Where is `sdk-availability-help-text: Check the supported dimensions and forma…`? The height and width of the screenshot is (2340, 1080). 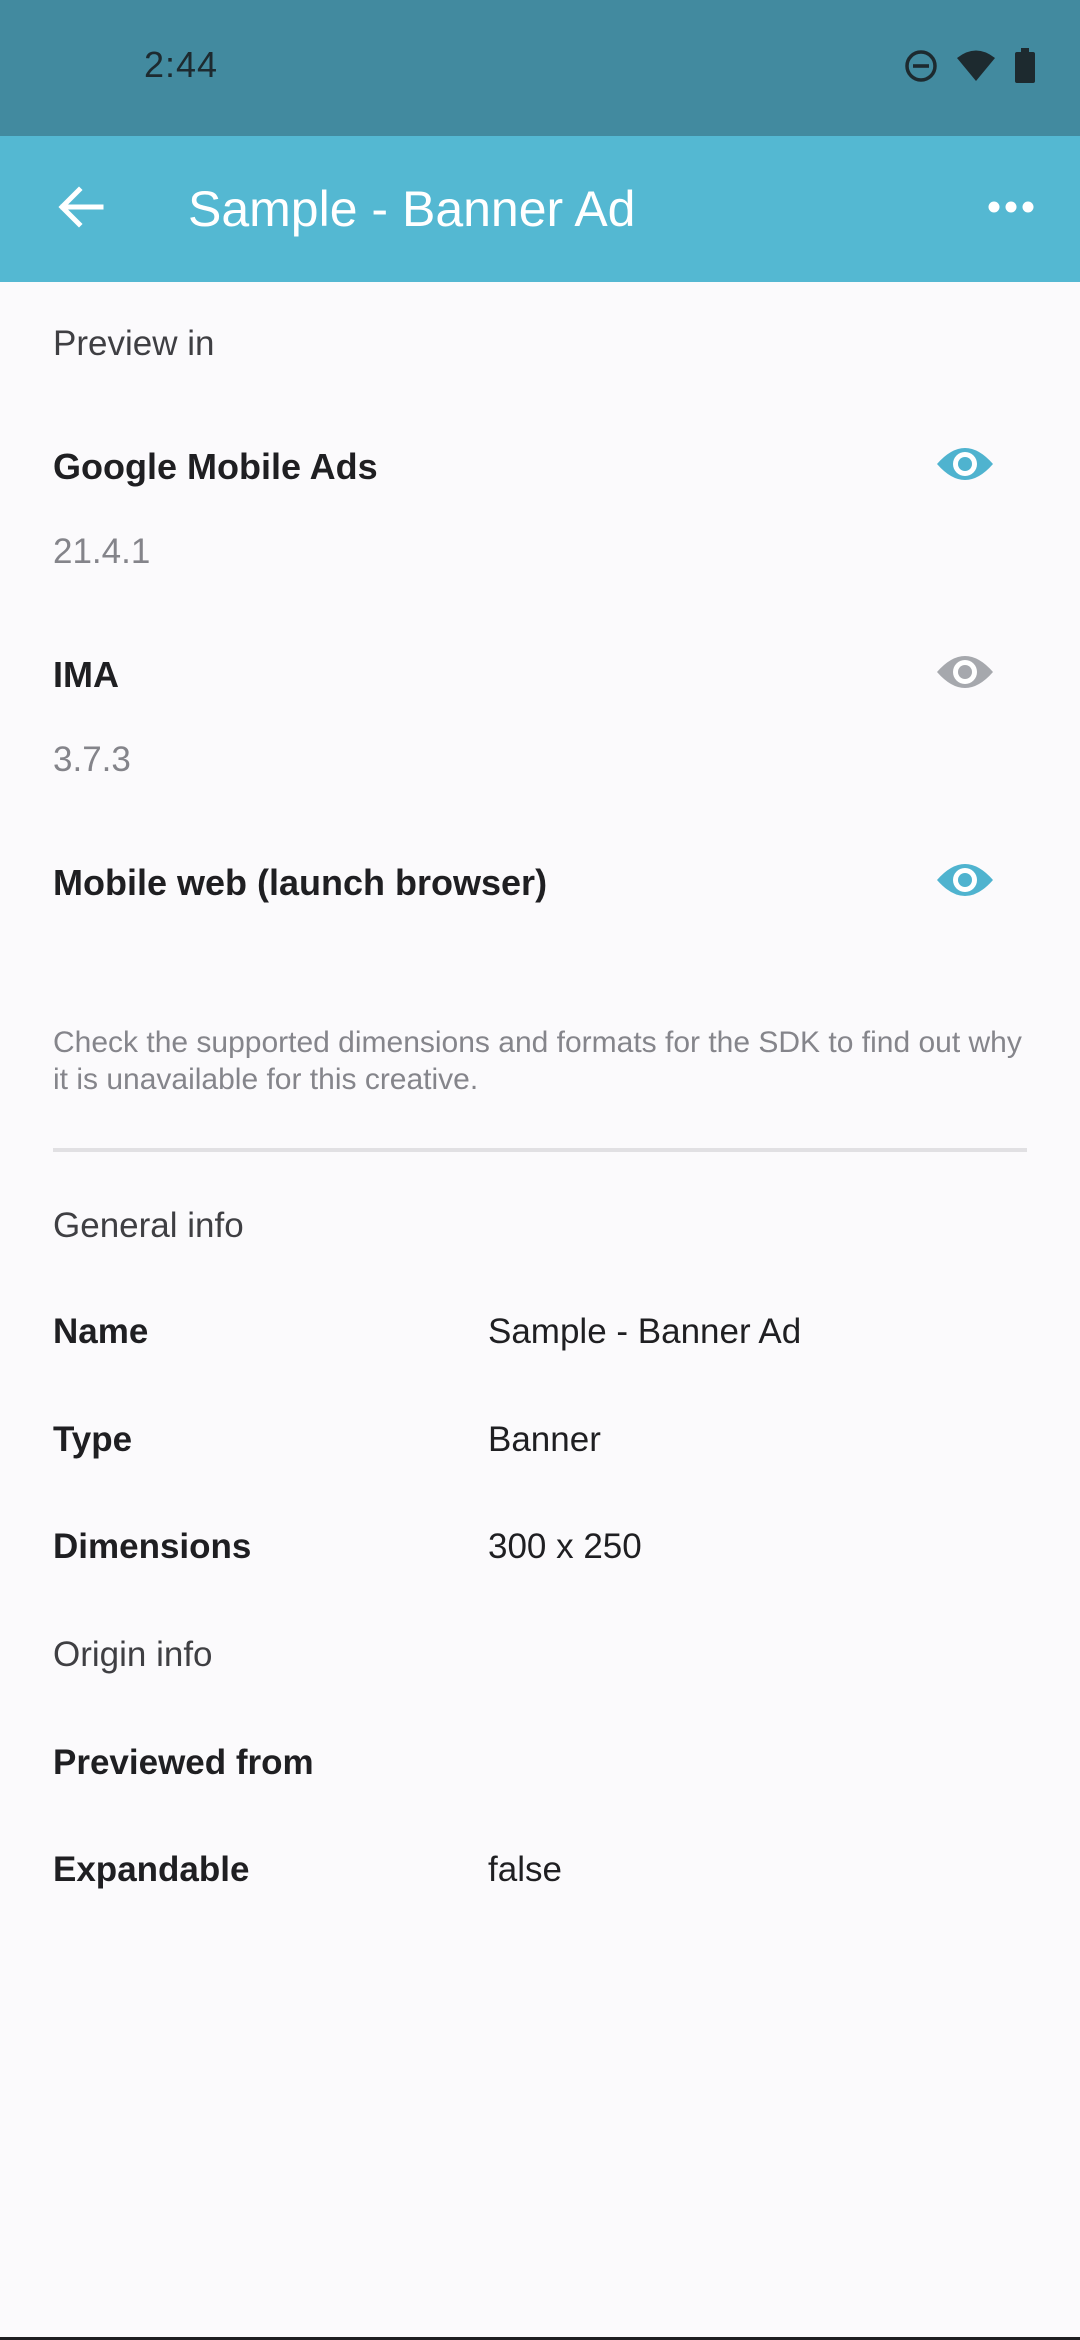 sdk-availability-help-text: Check the supported dimensions and forma… is located at coordinates (537, 1061).